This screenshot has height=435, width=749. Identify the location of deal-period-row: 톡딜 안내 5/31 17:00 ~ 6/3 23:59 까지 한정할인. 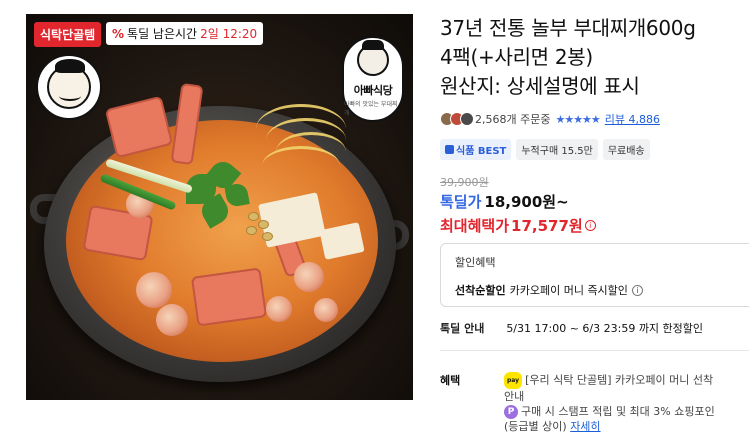
(571, 328).